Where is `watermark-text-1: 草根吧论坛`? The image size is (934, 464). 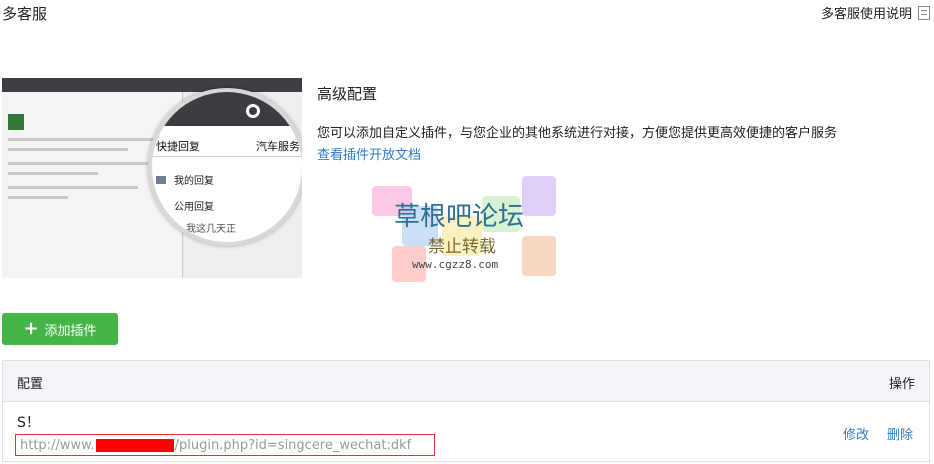
watermark-text-1: 草根吧论坛 is located at coordinates (459, 217).